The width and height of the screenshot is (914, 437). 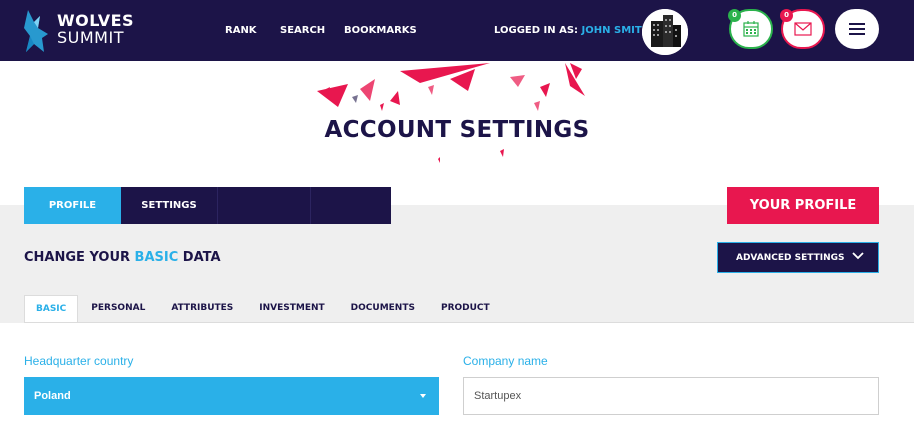 I want to click on advanced-settings-dropdown: ADVANCED SETTINGS, so click(x=798, y=257).